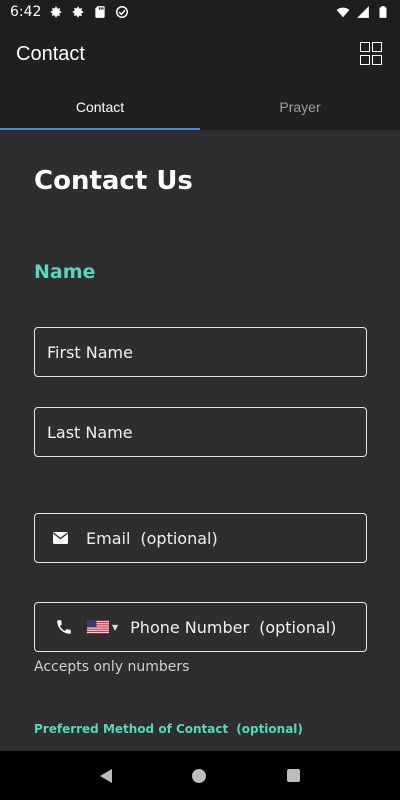 This screenshot has width=400, height=800. I want to click on envelope-icon, so click(60, 538).